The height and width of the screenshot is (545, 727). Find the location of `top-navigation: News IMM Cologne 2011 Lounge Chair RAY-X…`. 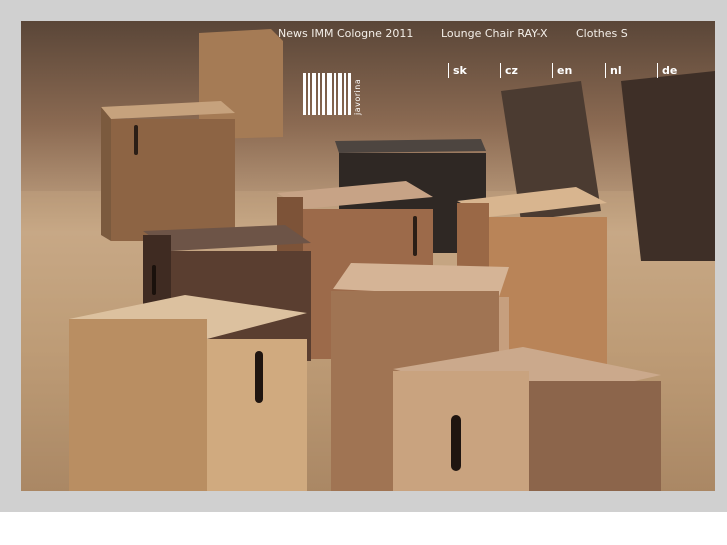

top-navigation: News IMM Cologne 2011 Lounge Chair RAY-X… is located at coordinates (368, 39).